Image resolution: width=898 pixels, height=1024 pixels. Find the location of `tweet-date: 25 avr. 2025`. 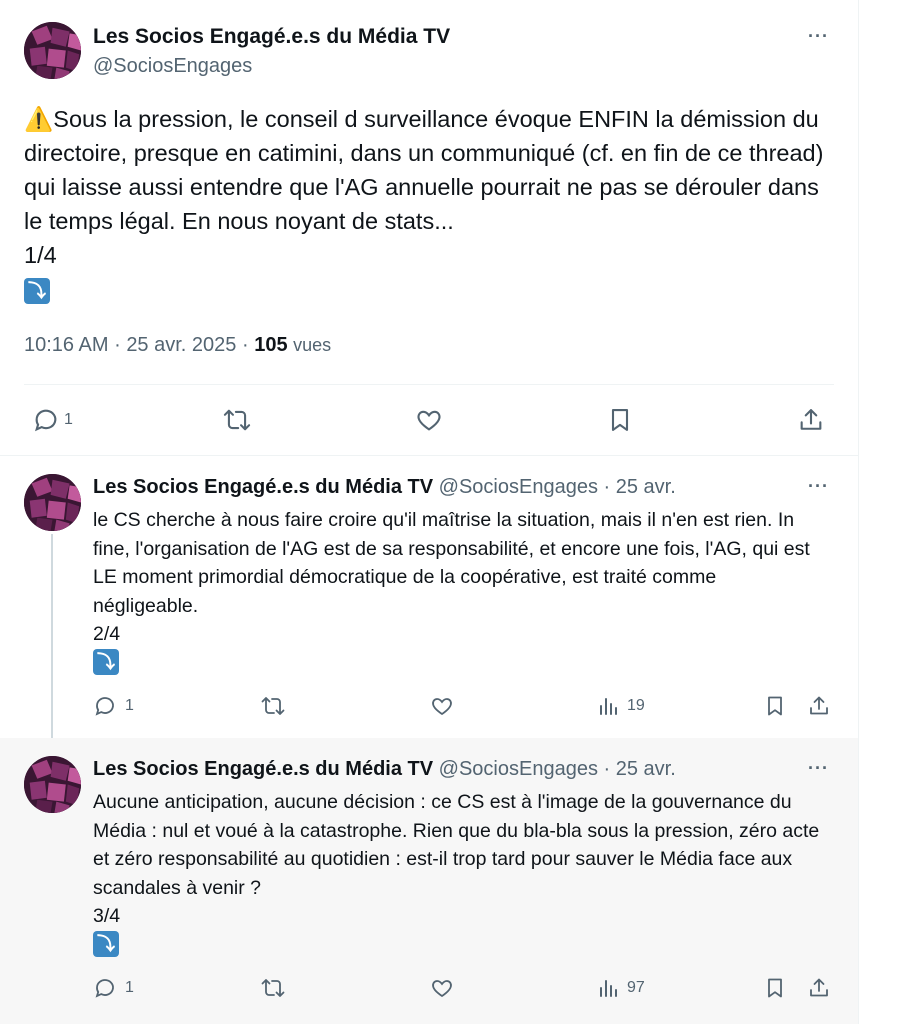

tweet-date: 25 avr. 2025 is located at coordinates (181, 345).